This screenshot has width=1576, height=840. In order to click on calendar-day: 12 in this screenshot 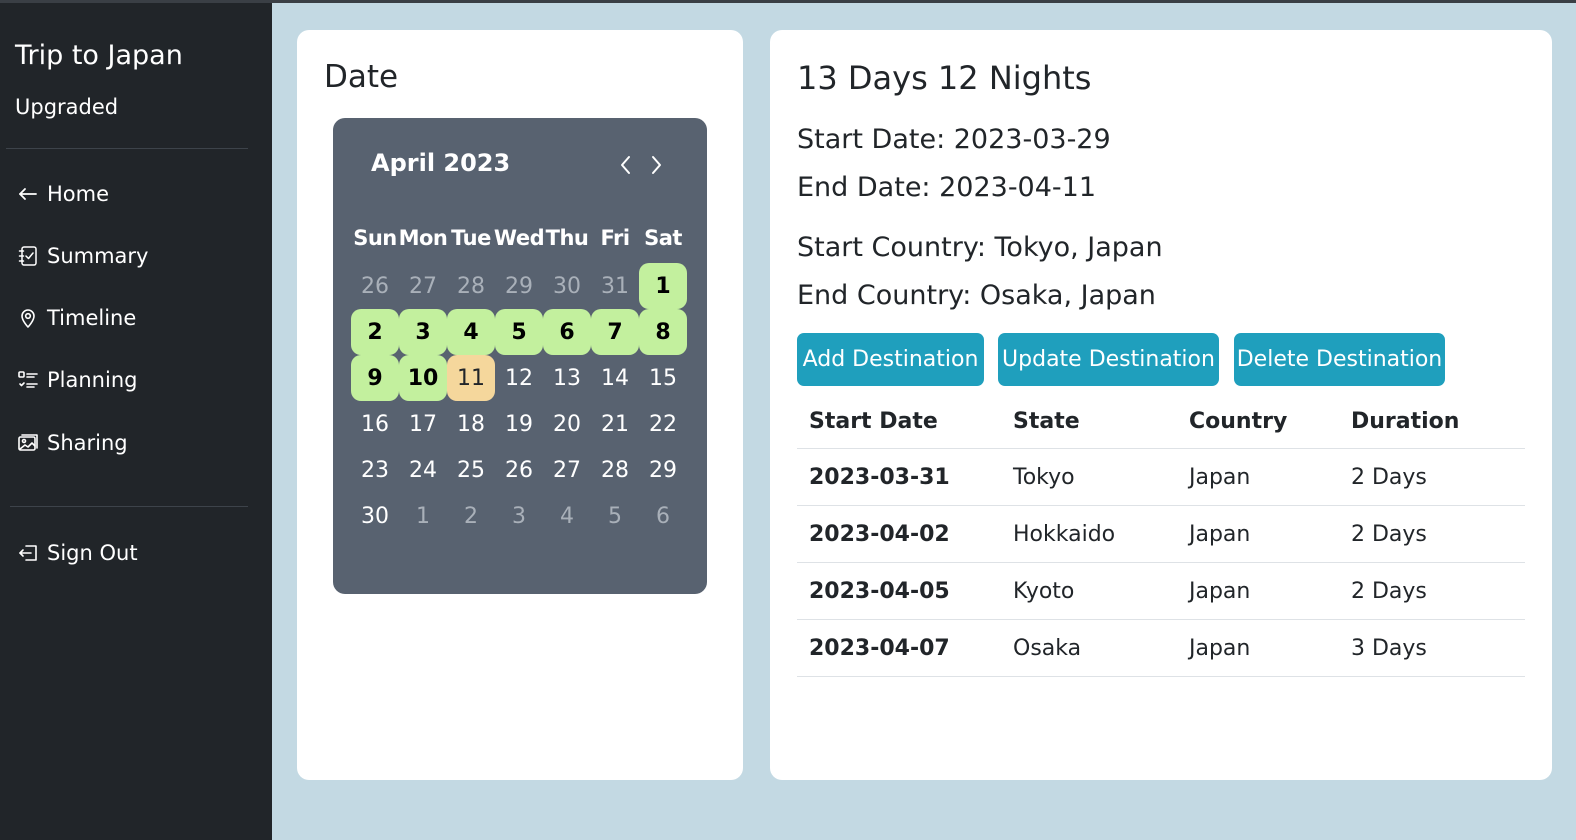, I will do `click(519, 378)`.